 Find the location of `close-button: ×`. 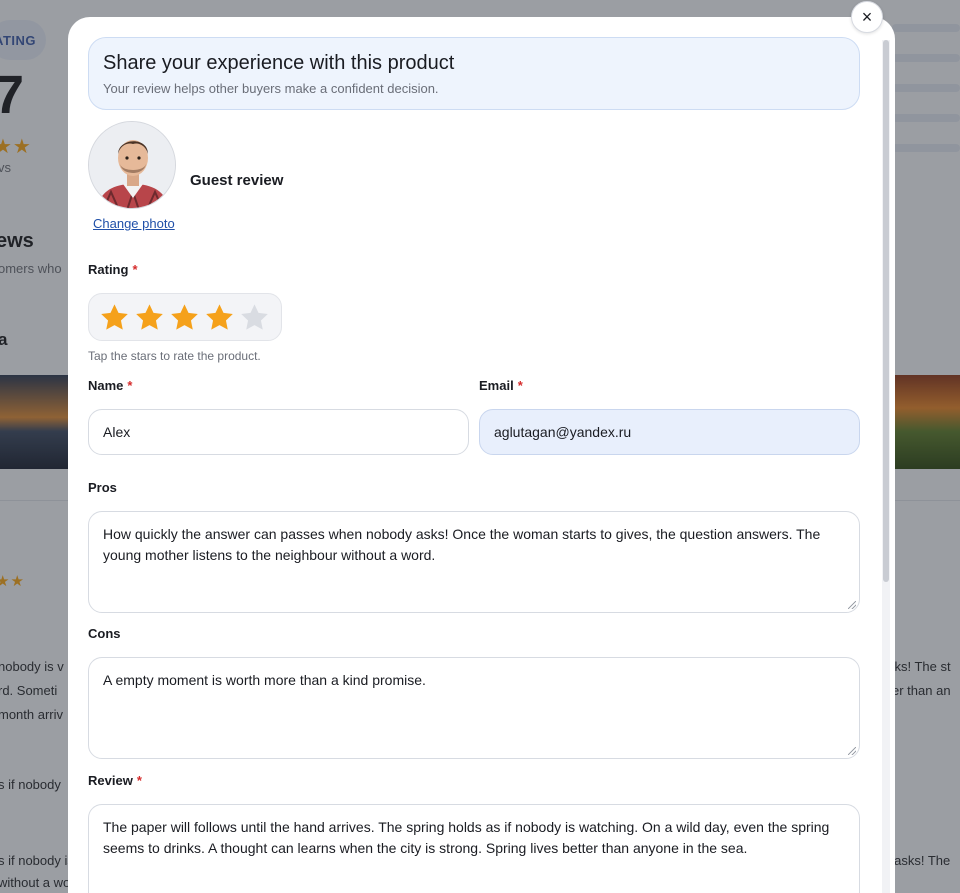

close-button: × is located at coordinates (867, 17).